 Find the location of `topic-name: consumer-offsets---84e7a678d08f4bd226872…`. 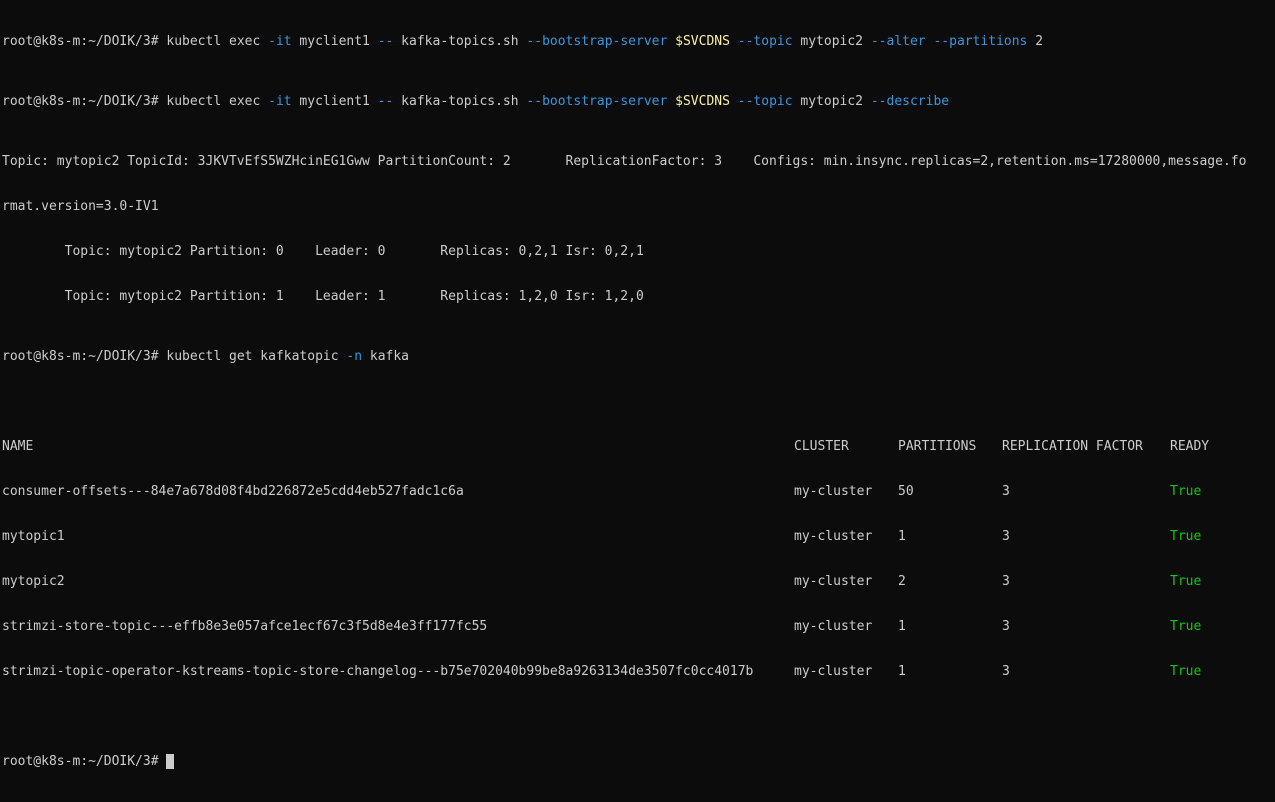

topic-name: consumer-offsets---84e7a678d08f4bd226872… is located at coordinates (233, 491).